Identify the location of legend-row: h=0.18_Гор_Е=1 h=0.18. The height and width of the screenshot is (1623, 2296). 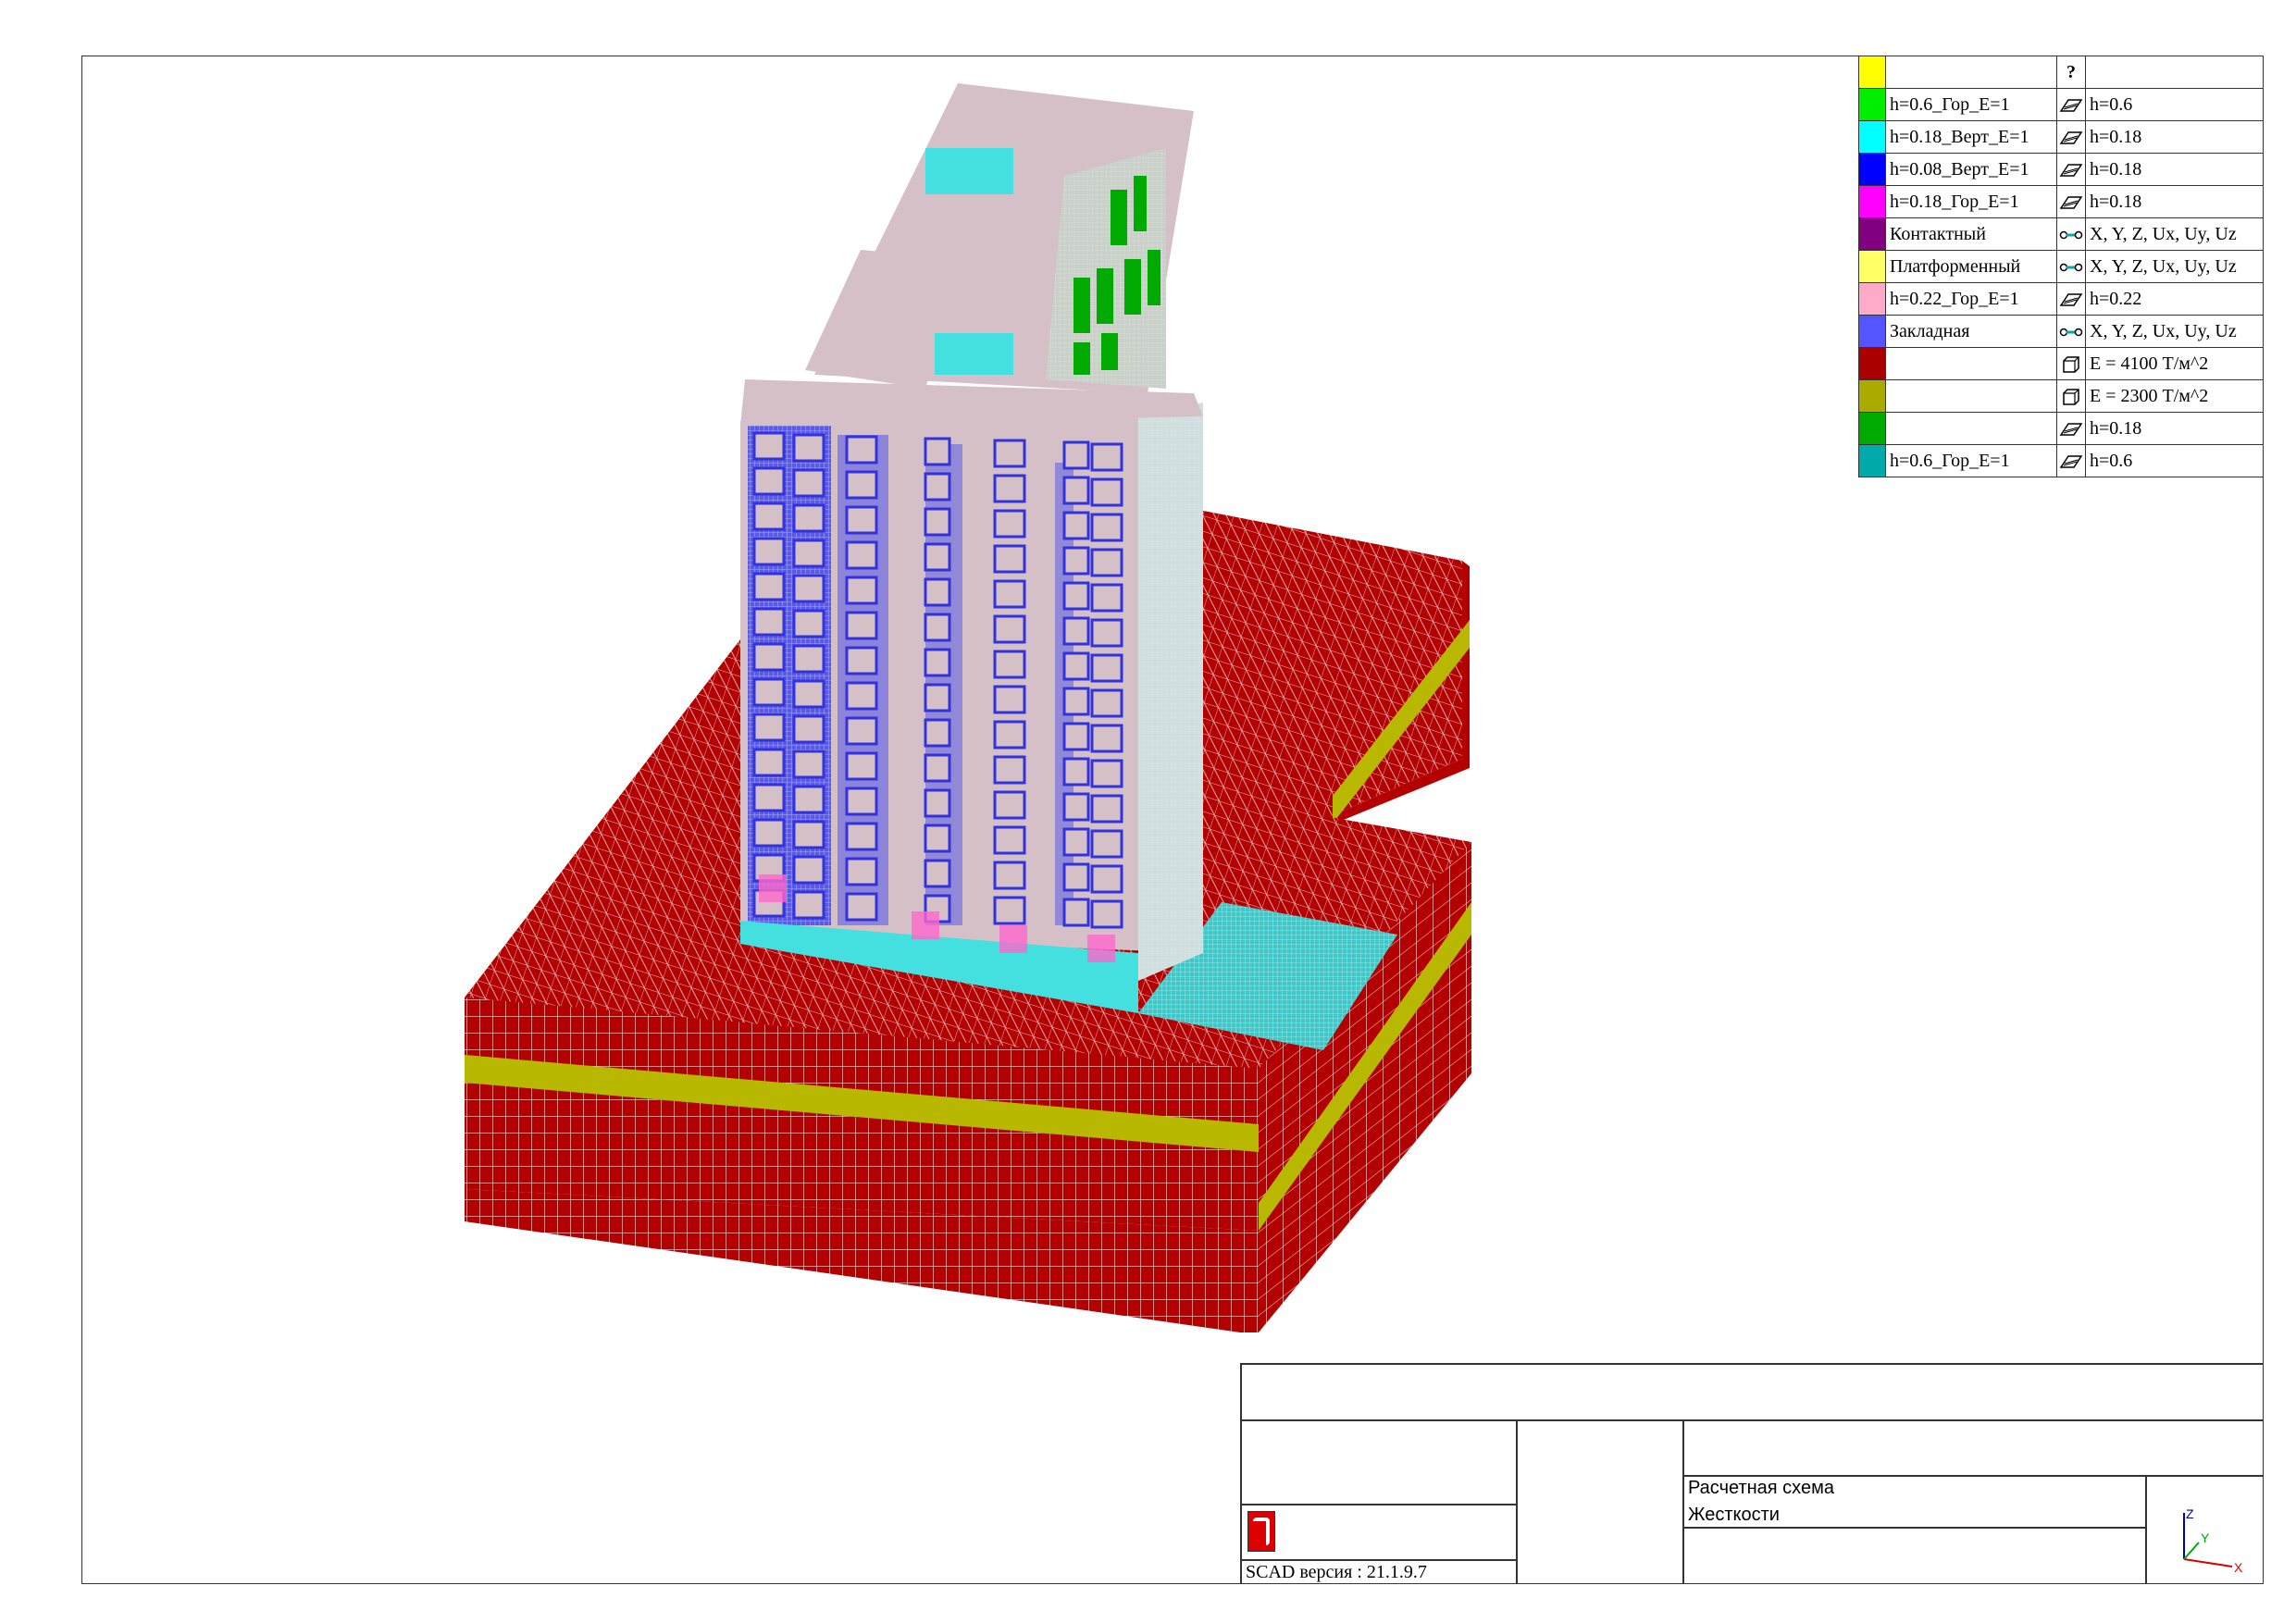
(2061, 201).